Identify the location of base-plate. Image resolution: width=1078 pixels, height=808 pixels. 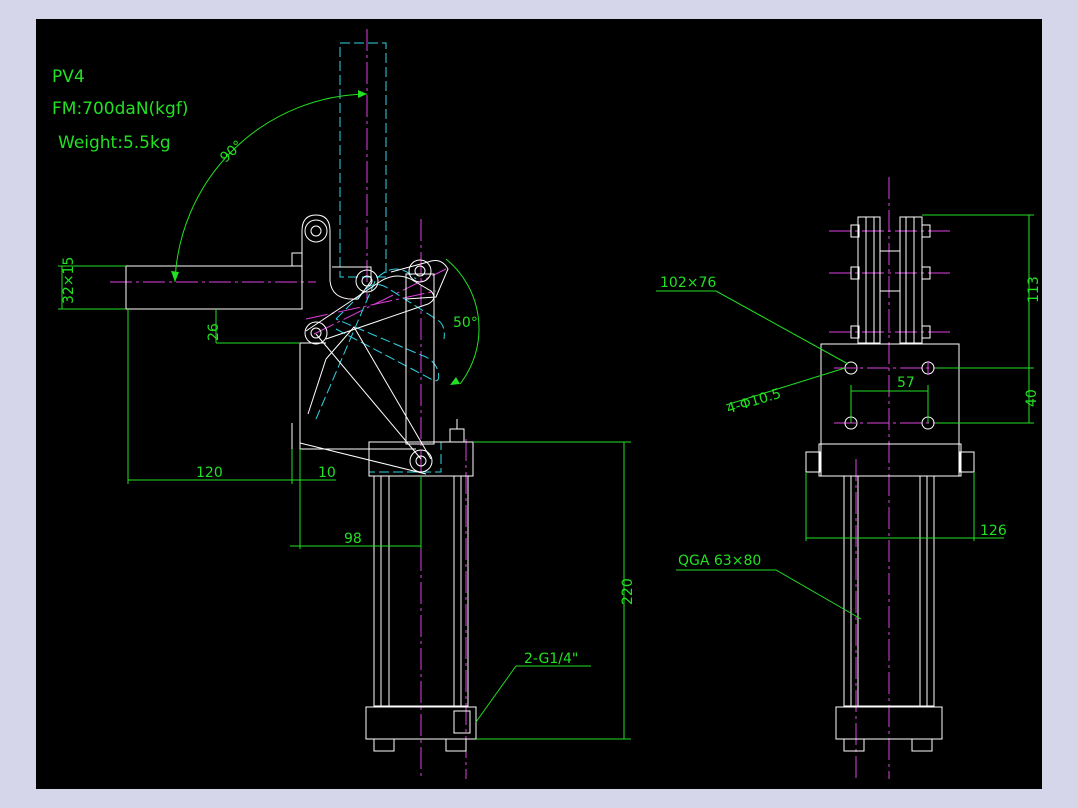
(890, 410).